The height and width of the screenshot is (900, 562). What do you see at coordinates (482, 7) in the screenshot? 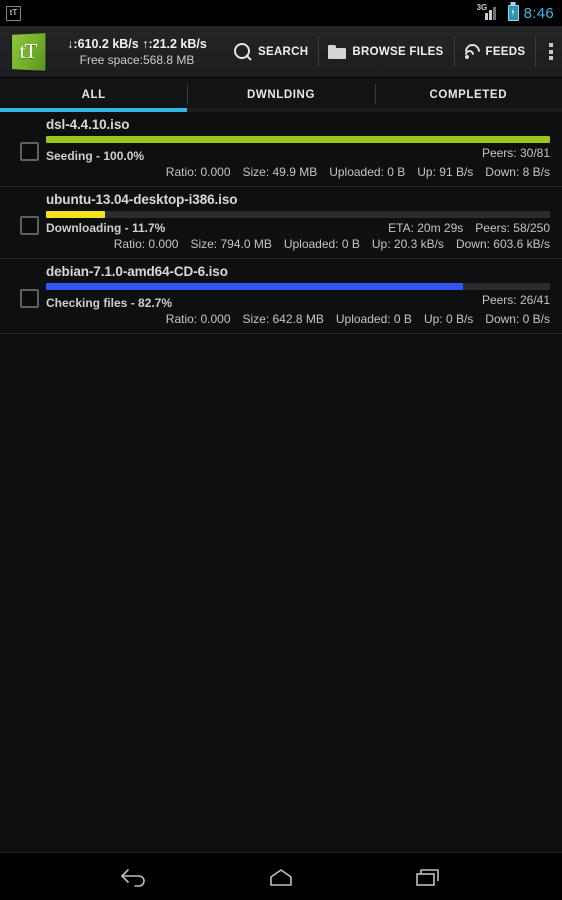
I see `network-type-label: 3G` at bounding box center [482, 7].